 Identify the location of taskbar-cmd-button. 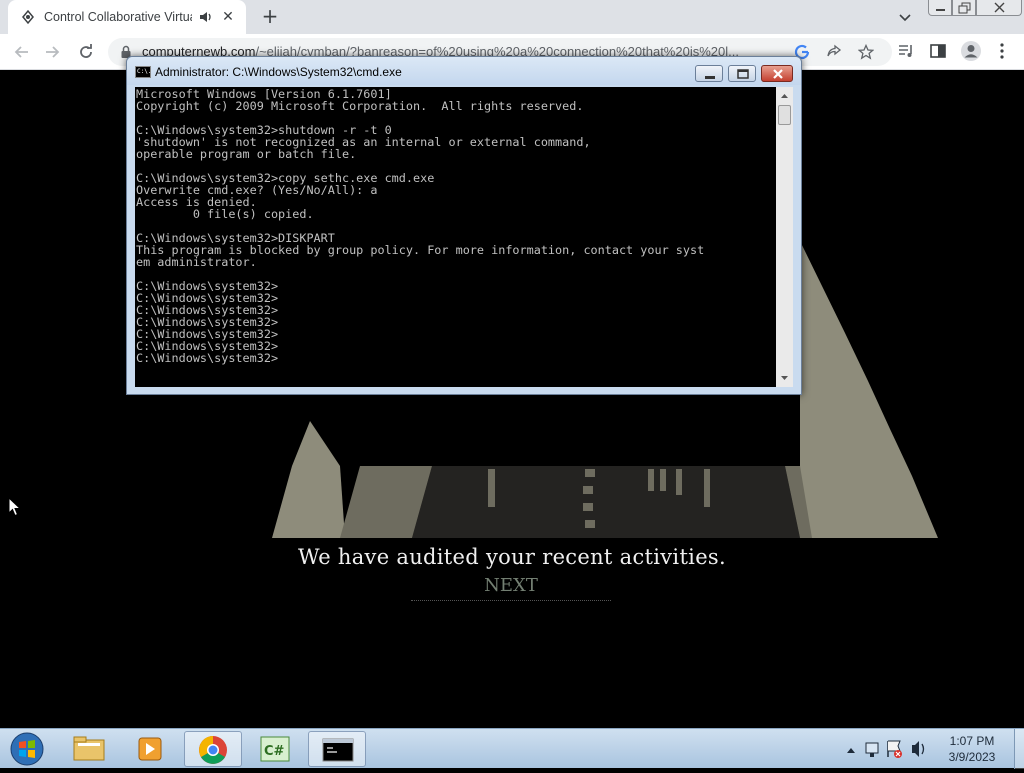
(337, 749).